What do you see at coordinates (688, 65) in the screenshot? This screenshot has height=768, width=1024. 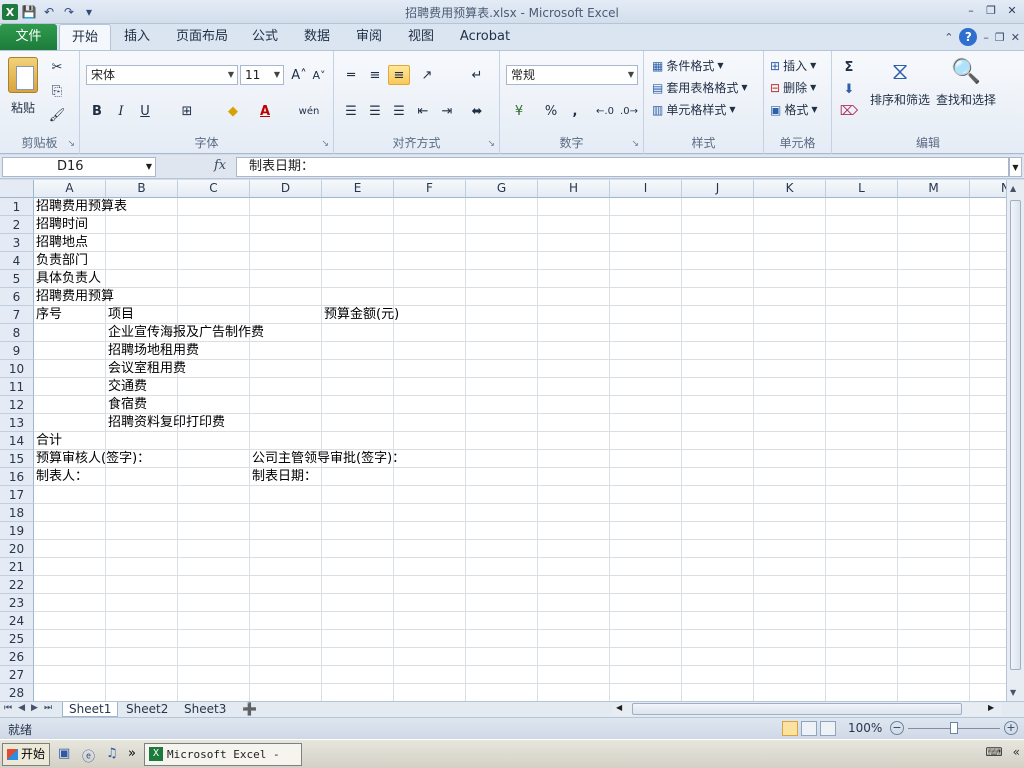 I see `conditional-format-button: ▦ 条件格式 ▼` at bounding box center [688, 65].